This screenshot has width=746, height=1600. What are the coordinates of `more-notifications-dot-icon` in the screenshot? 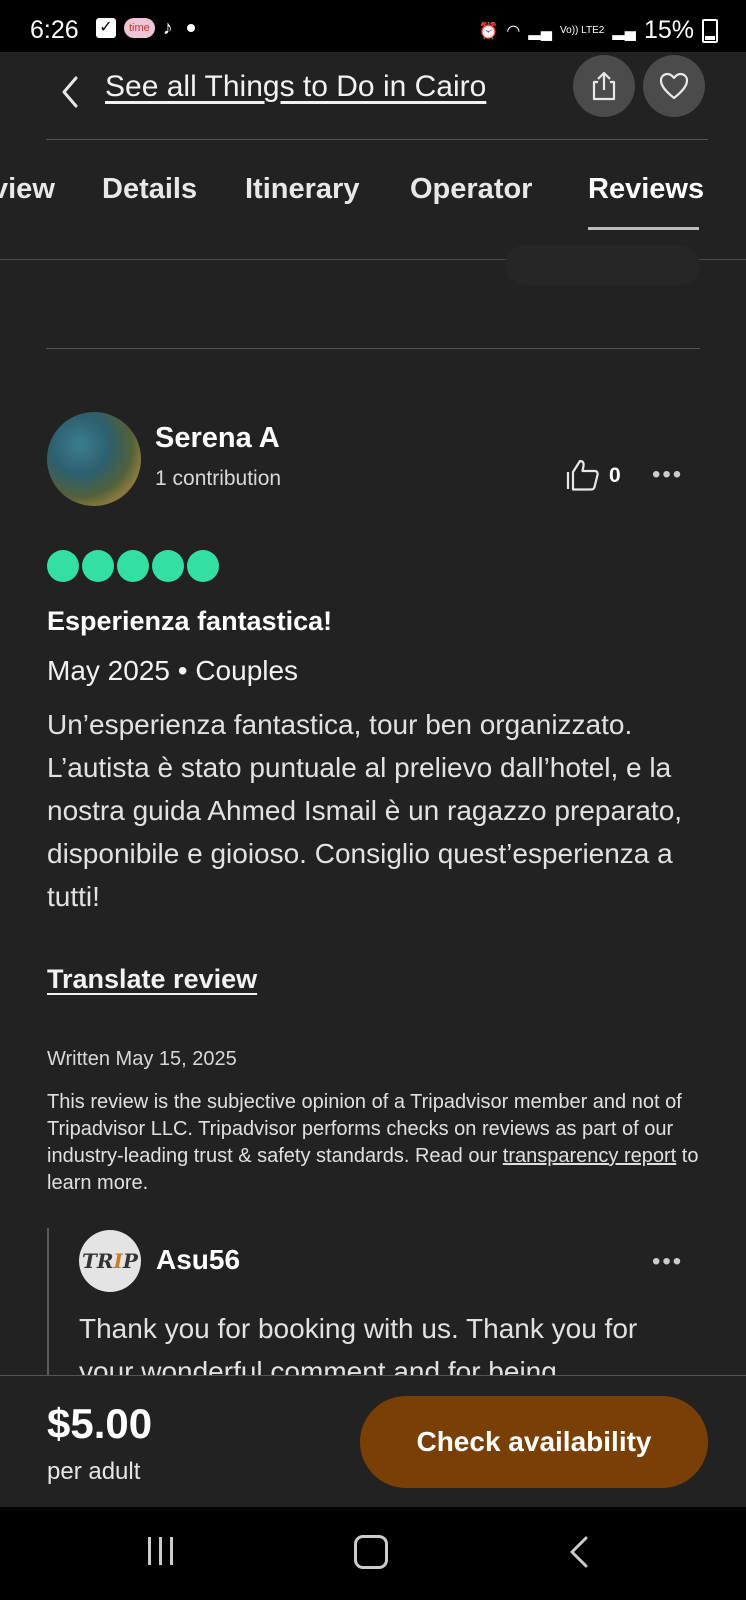 It's located at (190, 28).